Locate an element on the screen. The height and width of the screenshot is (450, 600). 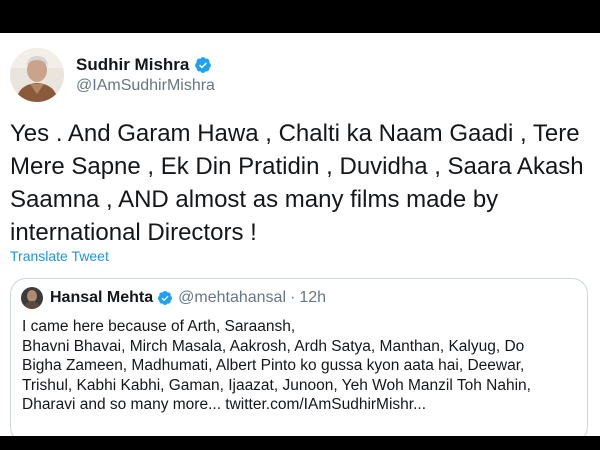
quoted-tweet-time: 12h is located at coordinates (312, 298).